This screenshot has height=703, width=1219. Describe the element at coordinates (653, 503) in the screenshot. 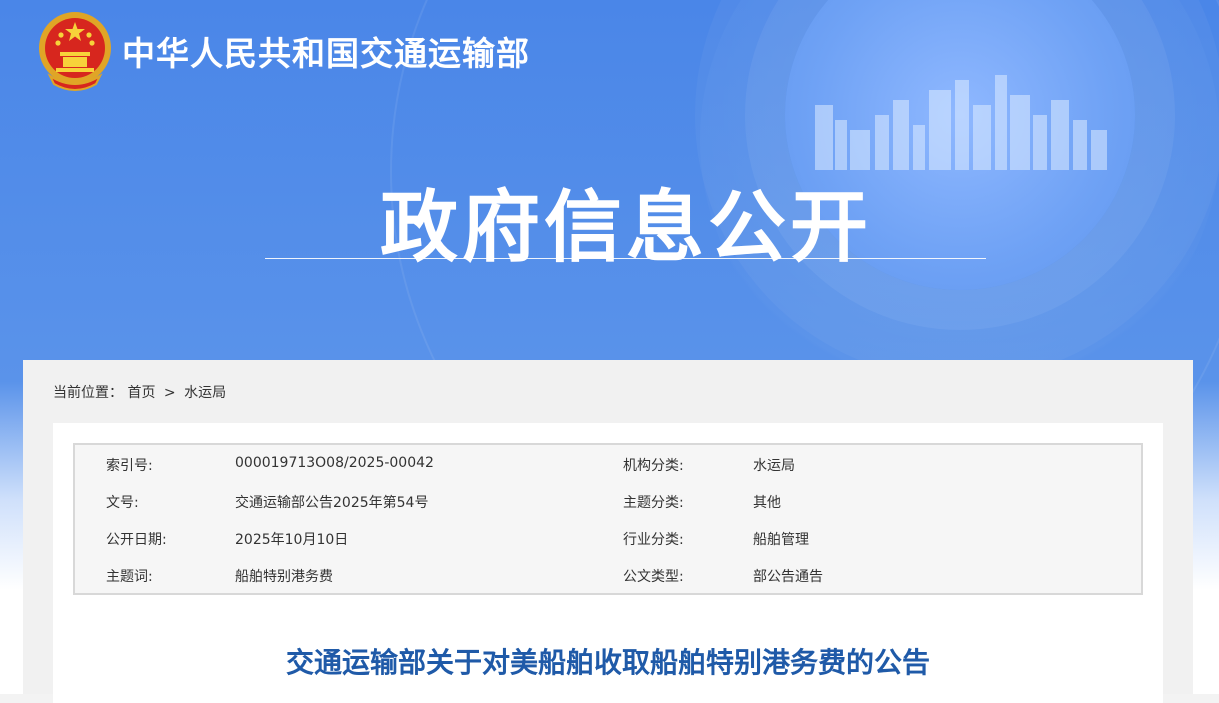

I see `metadata-key: 主题分类:` at that location.